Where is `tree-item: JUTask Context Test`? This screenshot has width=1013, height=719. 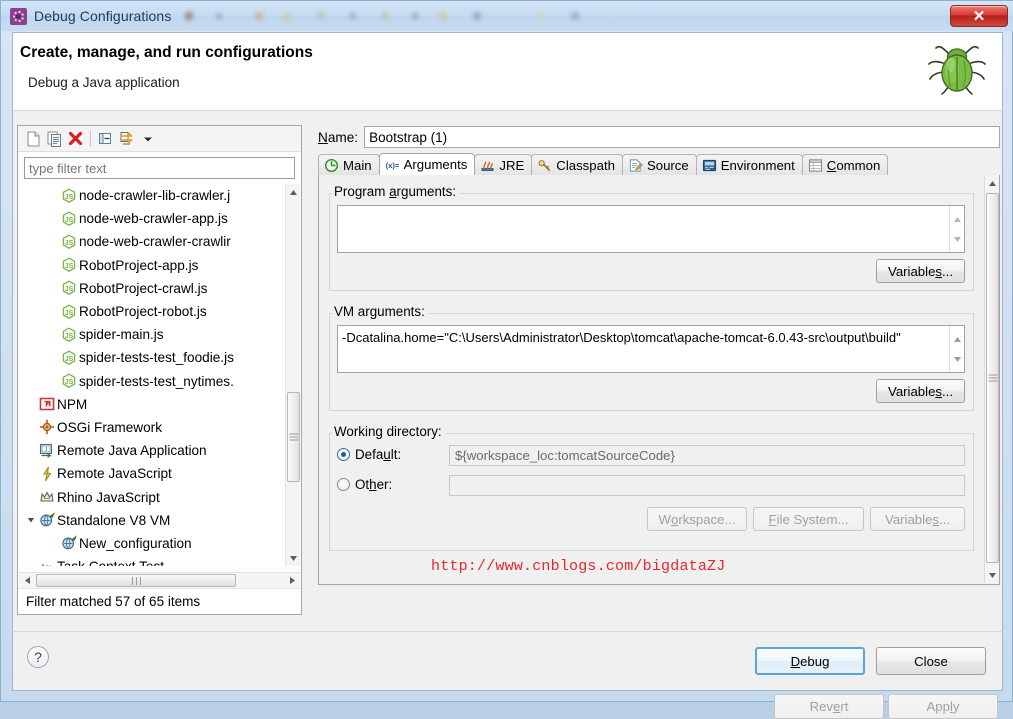 tree-item: JUTask Context Test is located at coordinates (153, 560).